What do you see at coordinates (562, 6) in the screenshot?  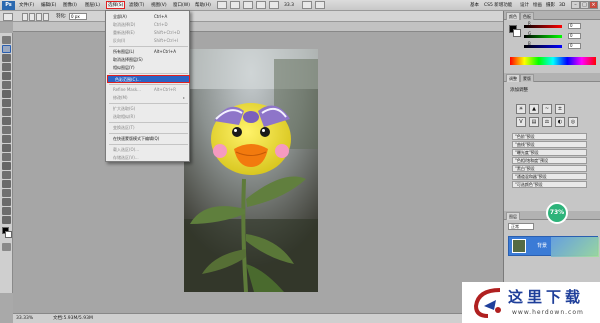 I see `workspace-3d: 3D` at bounding box center [562, 6].